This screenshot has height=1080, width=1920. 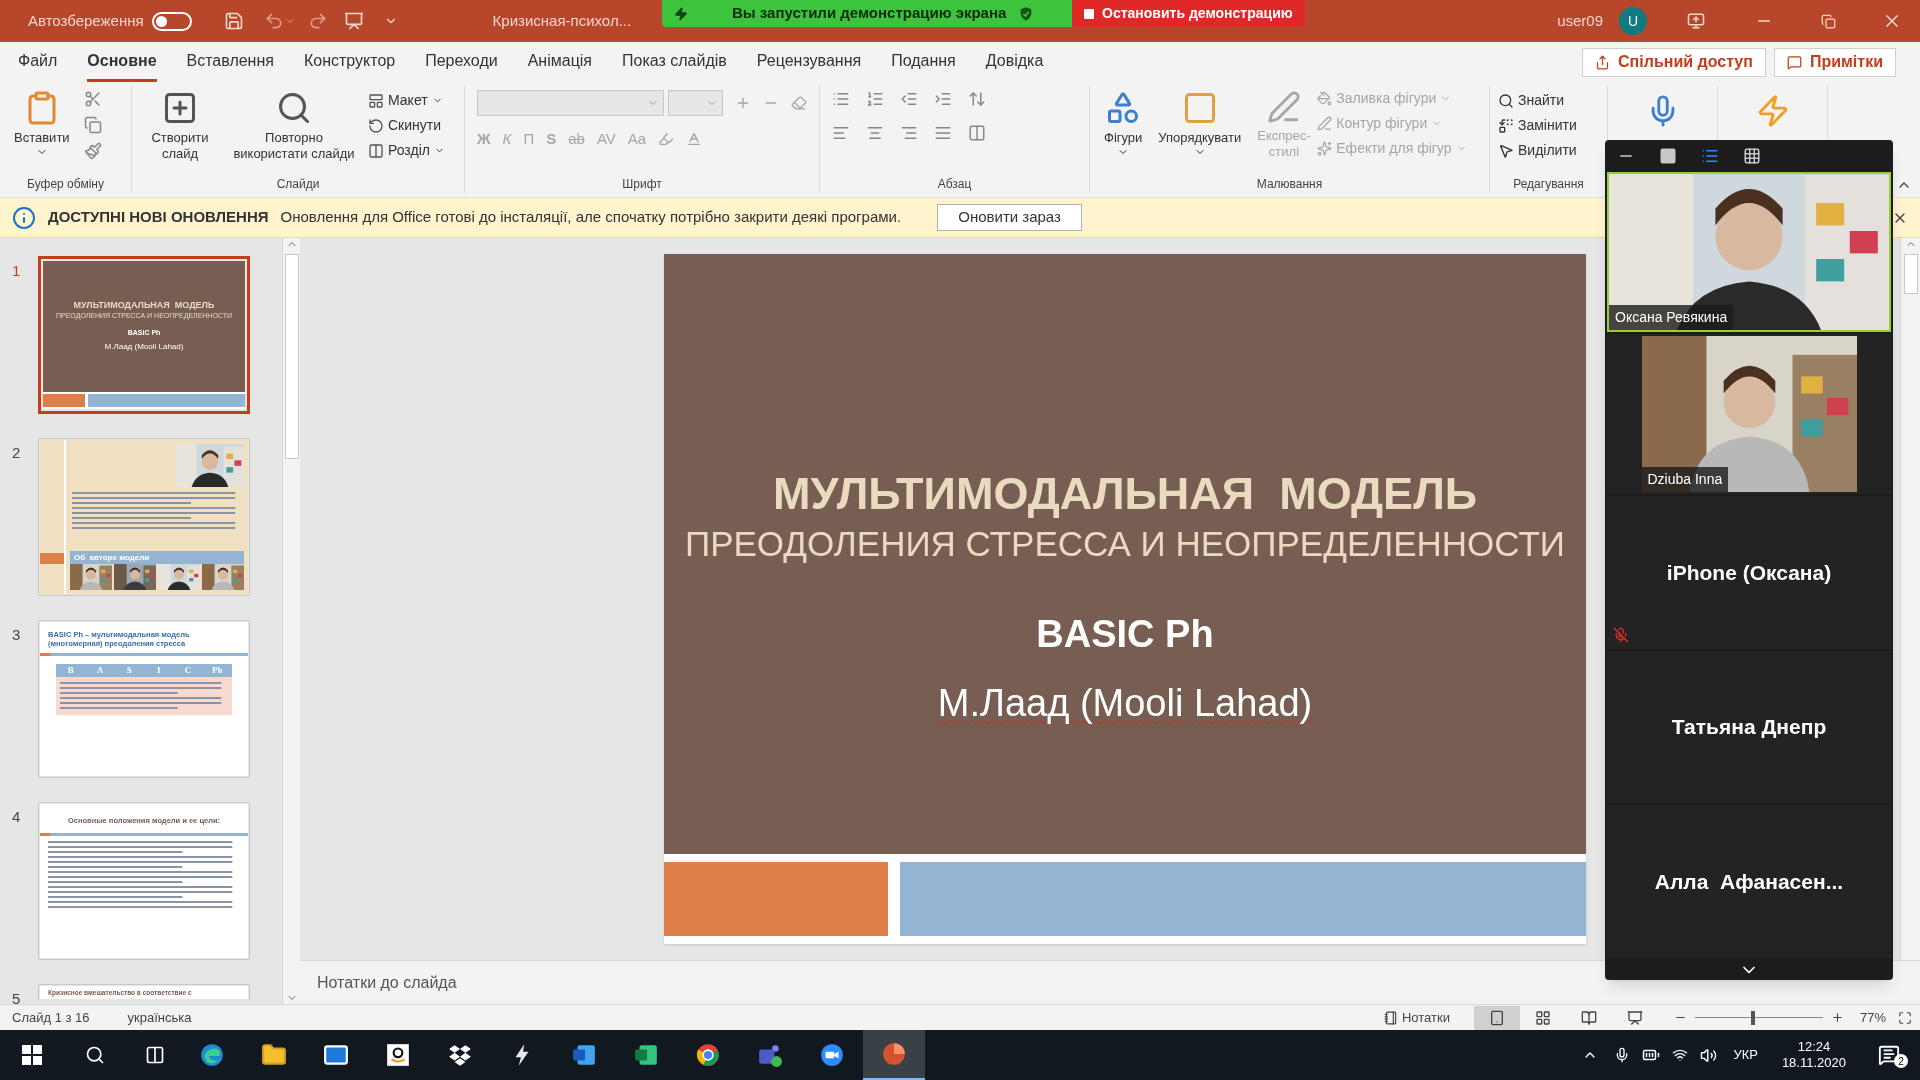 What do you see at coordinates (274, 1055) in the screenshot?
I see `folder-icon` at bounding box center [274, 1055].